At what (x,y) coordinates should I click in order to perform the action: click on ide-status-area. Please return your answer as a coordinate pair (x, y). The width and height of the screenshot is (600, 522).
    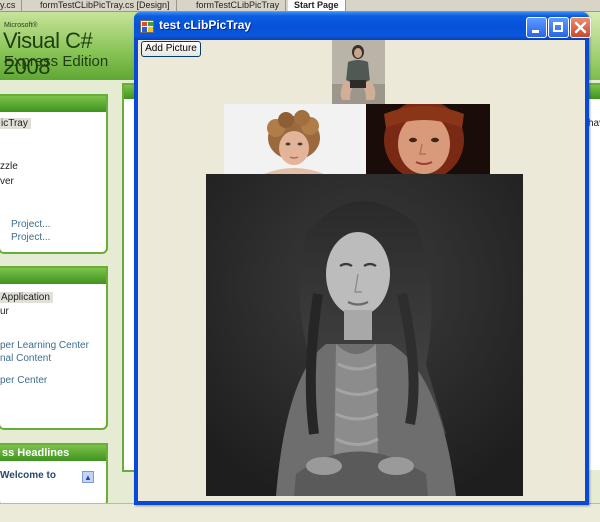
    Looking at the image, I should click on (300, 512).